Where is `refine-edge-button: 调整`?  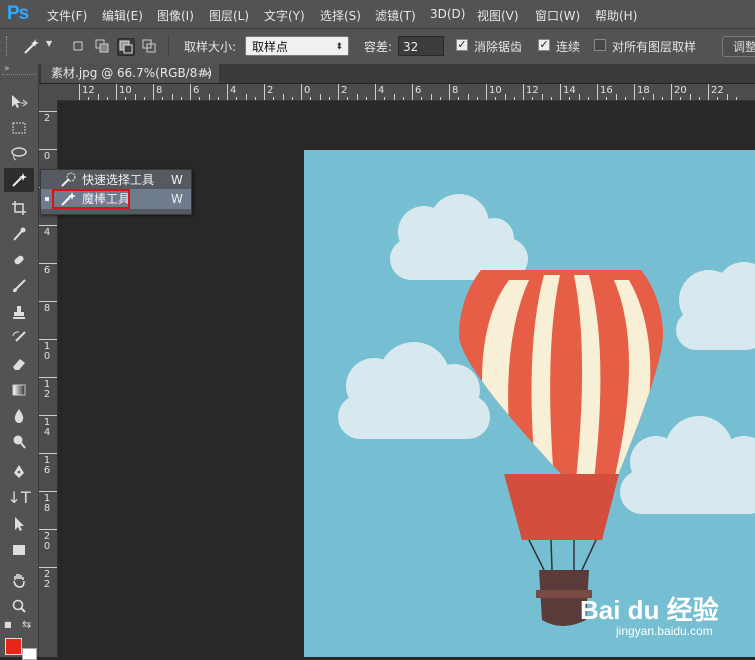
refine-edge-button: 调整 is located at coordinates (738, 46).